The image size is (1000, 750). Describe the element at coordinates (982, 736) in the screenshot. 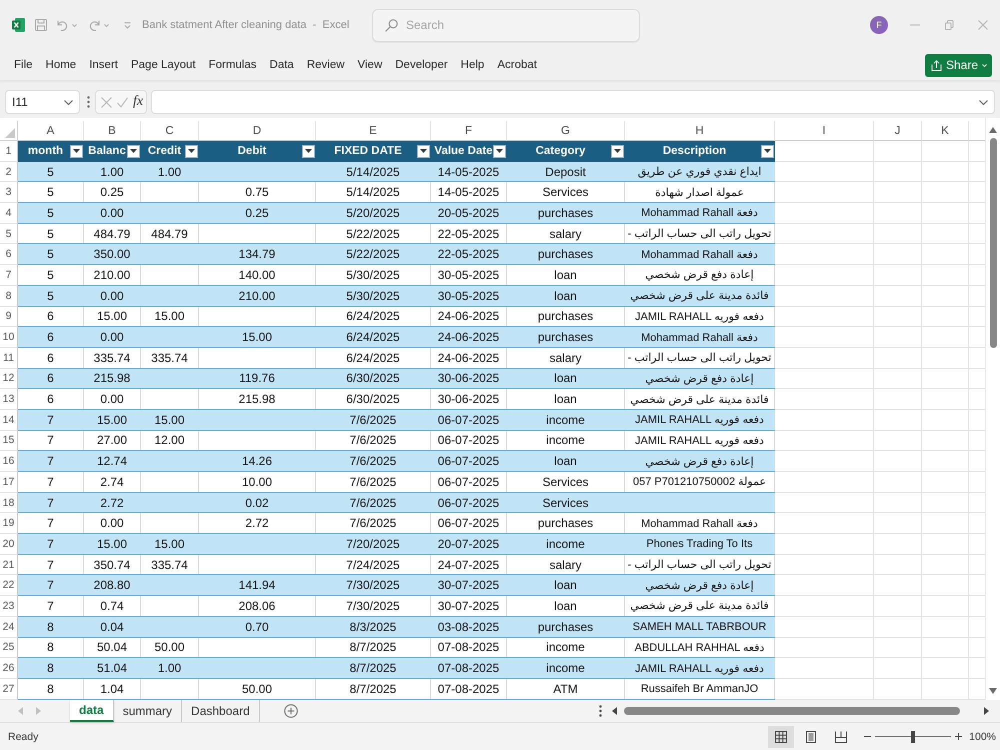

I see `zoom-level: 100%` at that location.